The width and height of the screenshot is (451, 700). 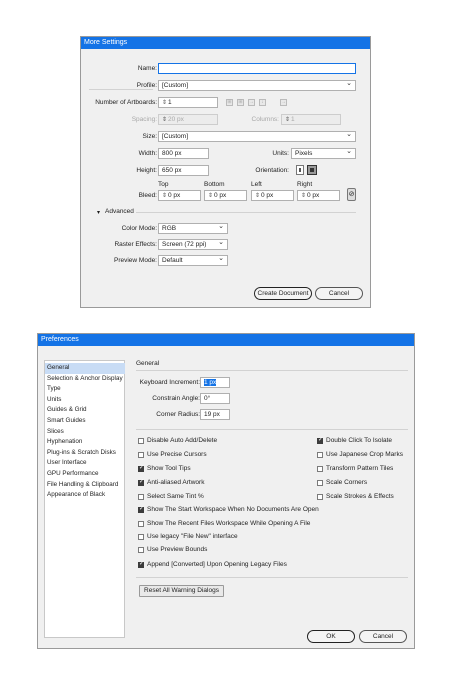 I want to click on keyboard-increment-label: Keyboard Increment:, so click(x=169, y=382).